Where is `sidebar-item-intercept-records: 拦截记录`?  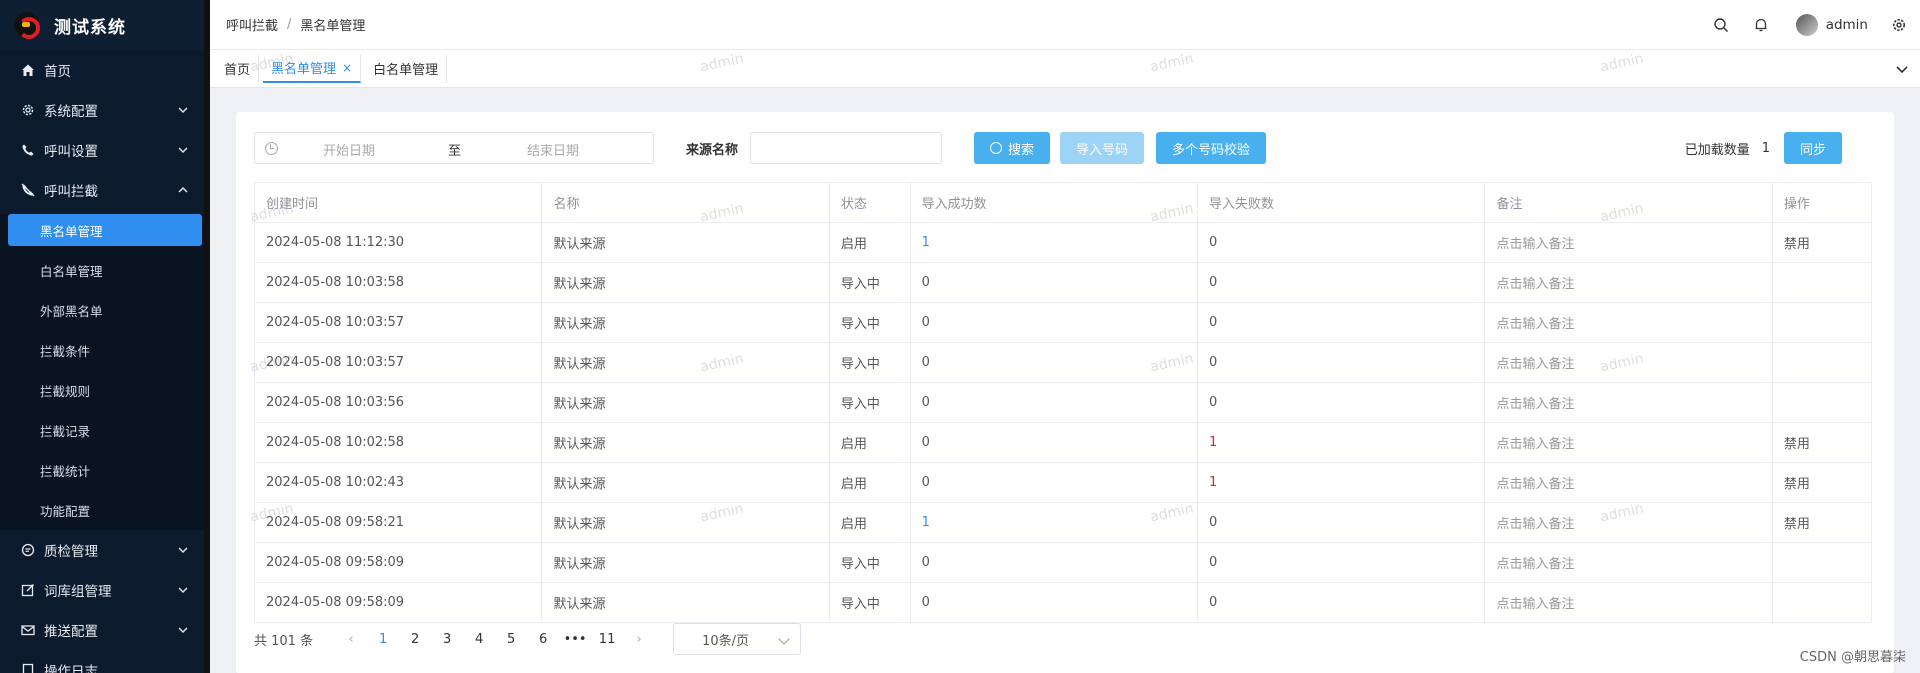 sidebar-item-intercept-records: 拦截记录 is located at coordinates (105, 430).